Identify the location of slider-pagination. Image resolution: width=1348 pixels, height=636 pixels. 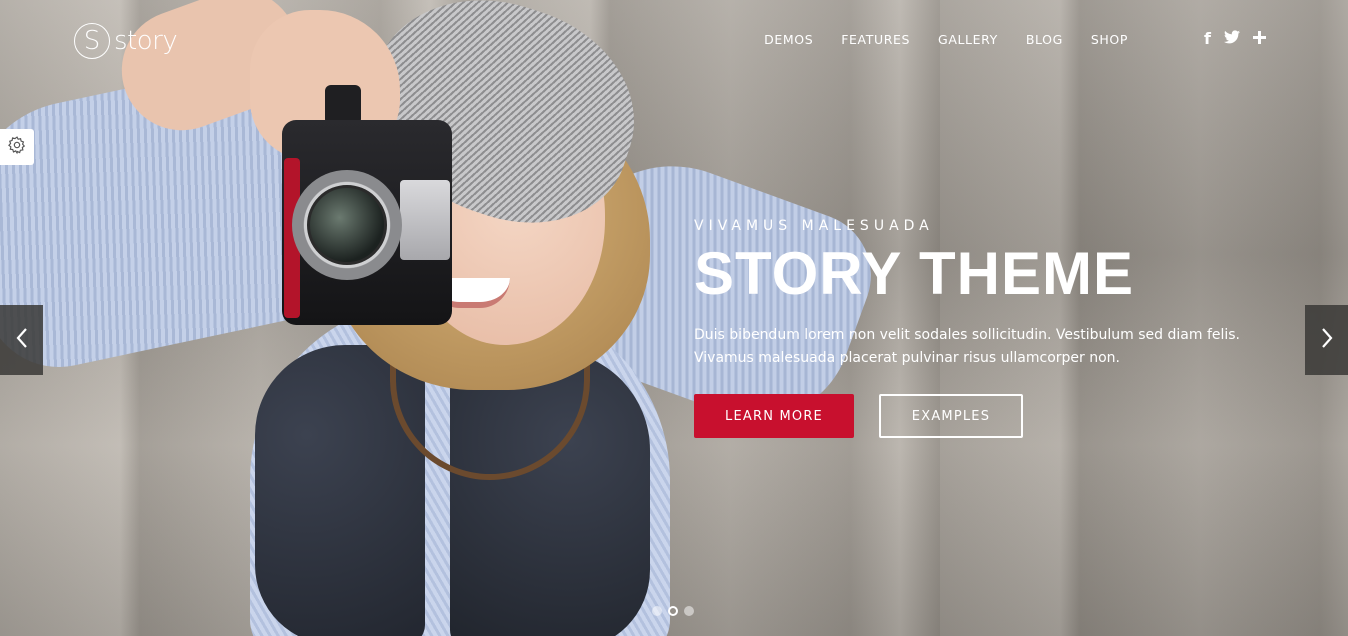
(673, 611).